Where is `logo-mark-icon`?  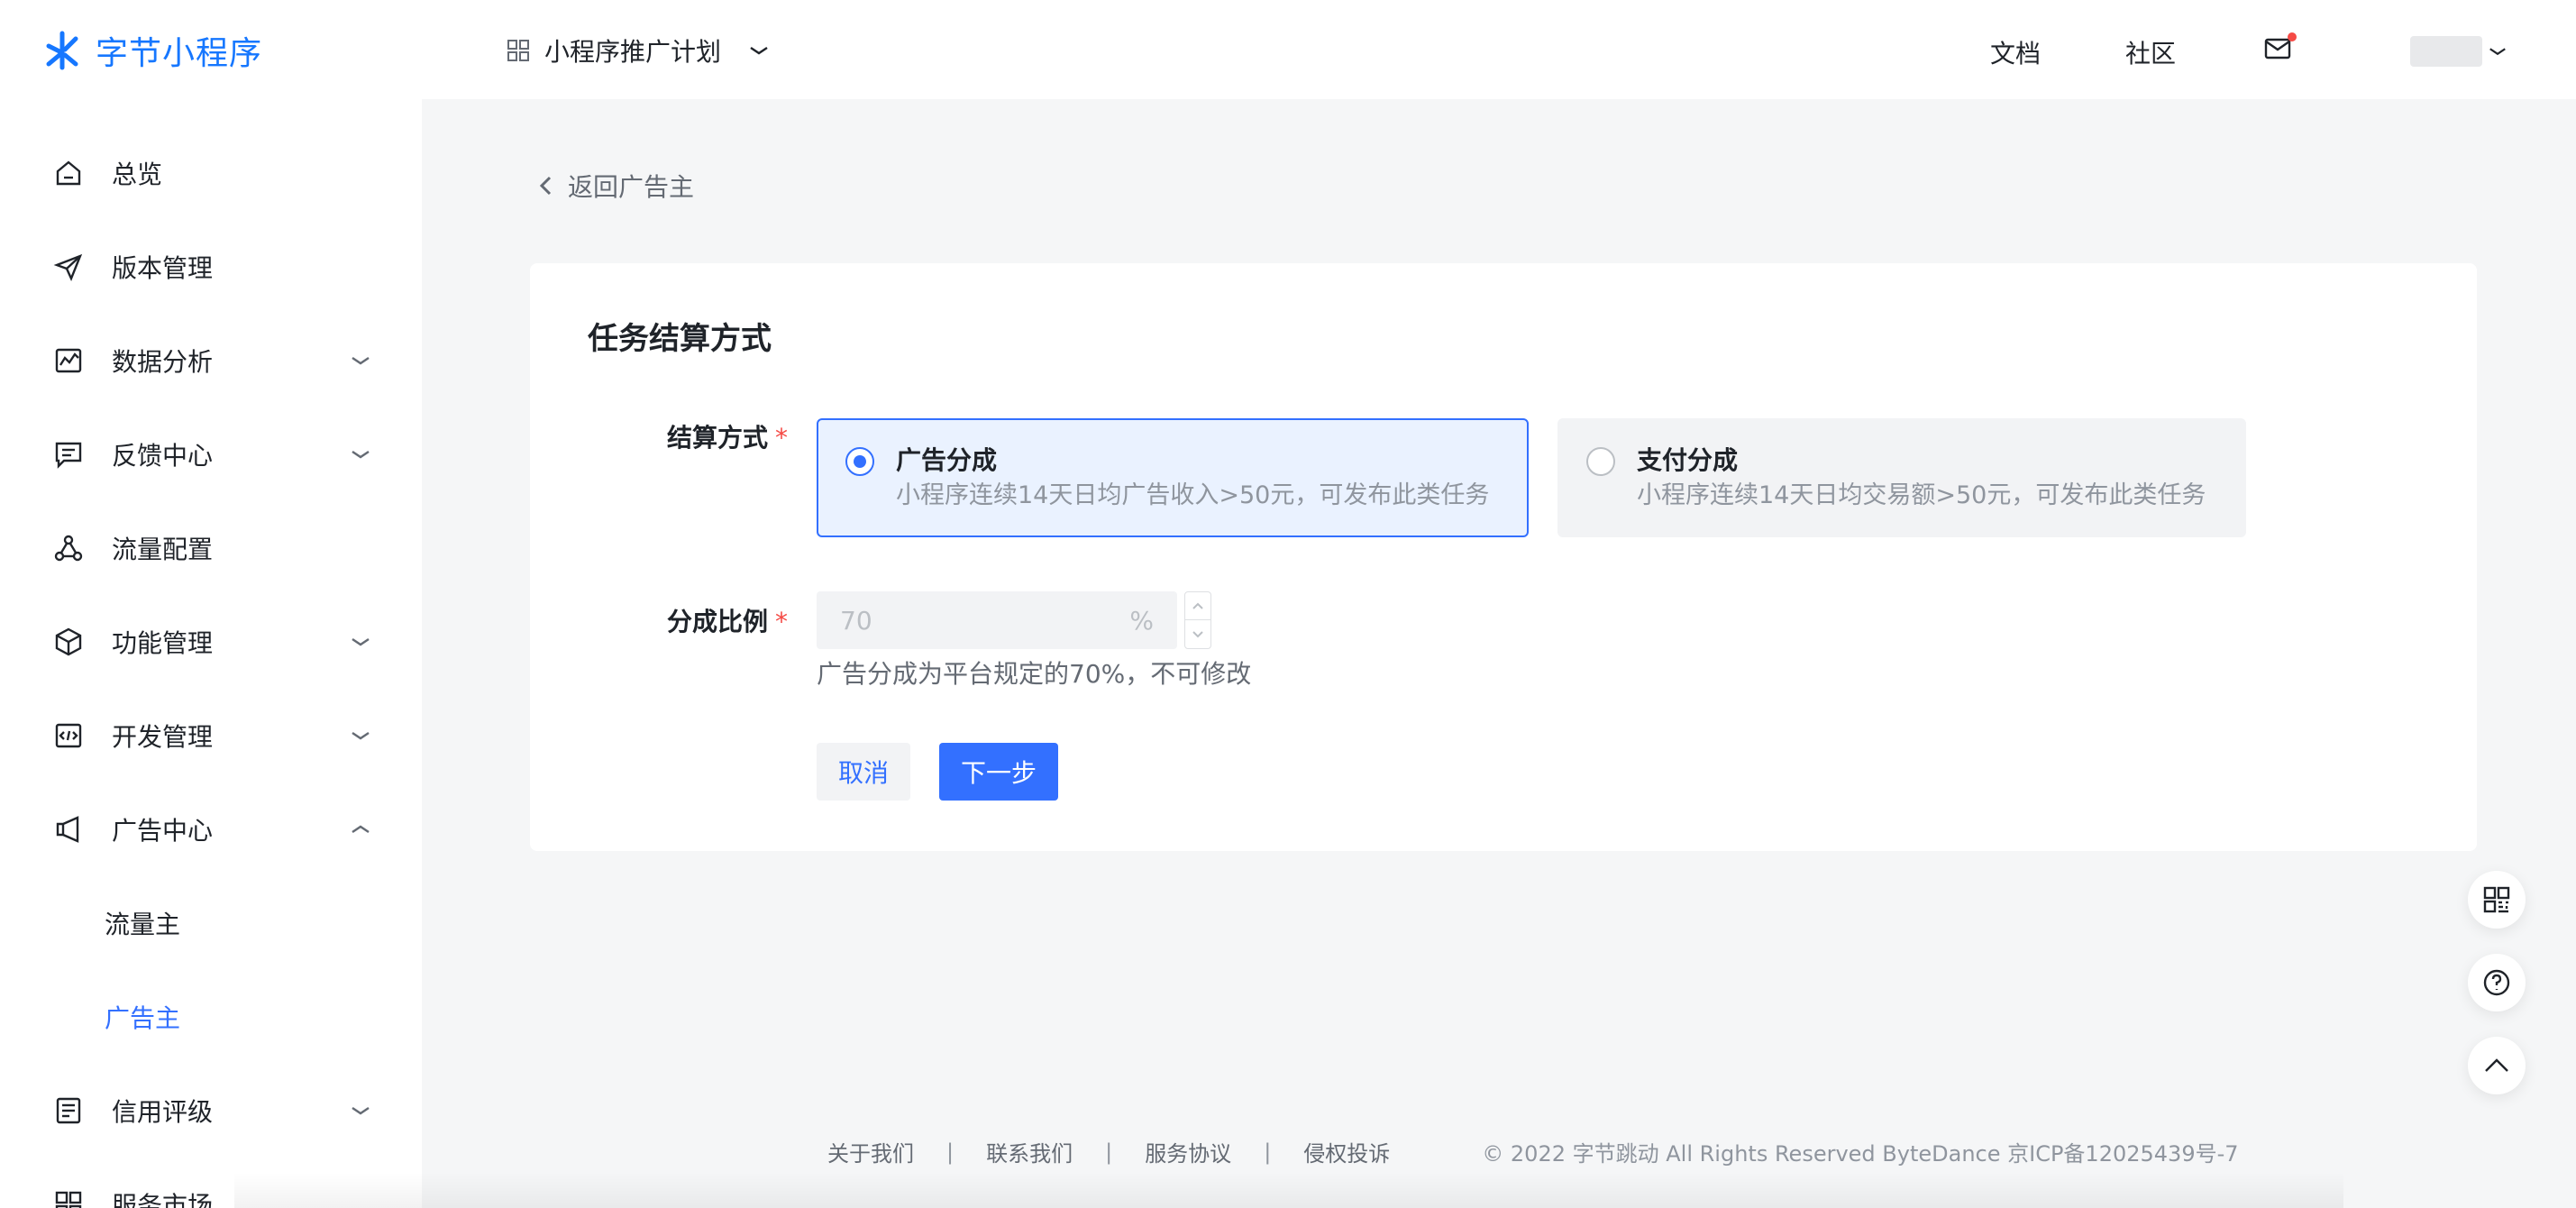
logo-mark-icon is located at coordinates (62, 50).